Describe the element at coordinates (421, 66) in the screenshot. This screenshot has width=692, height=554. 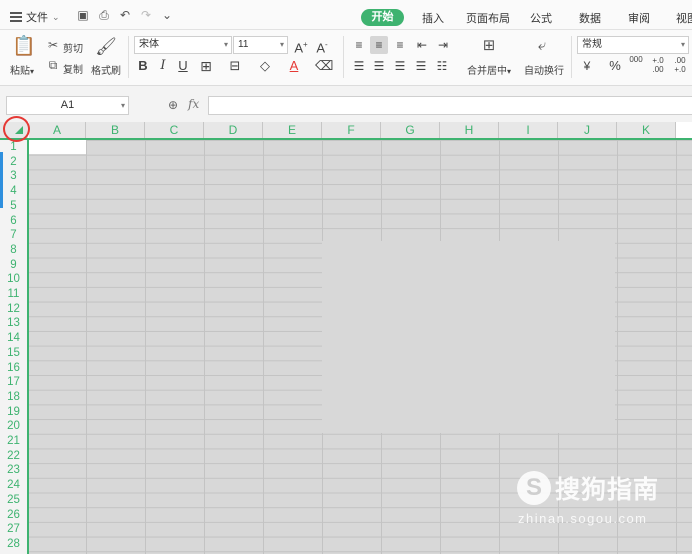
I see `justify-icon: ☰` at that location.